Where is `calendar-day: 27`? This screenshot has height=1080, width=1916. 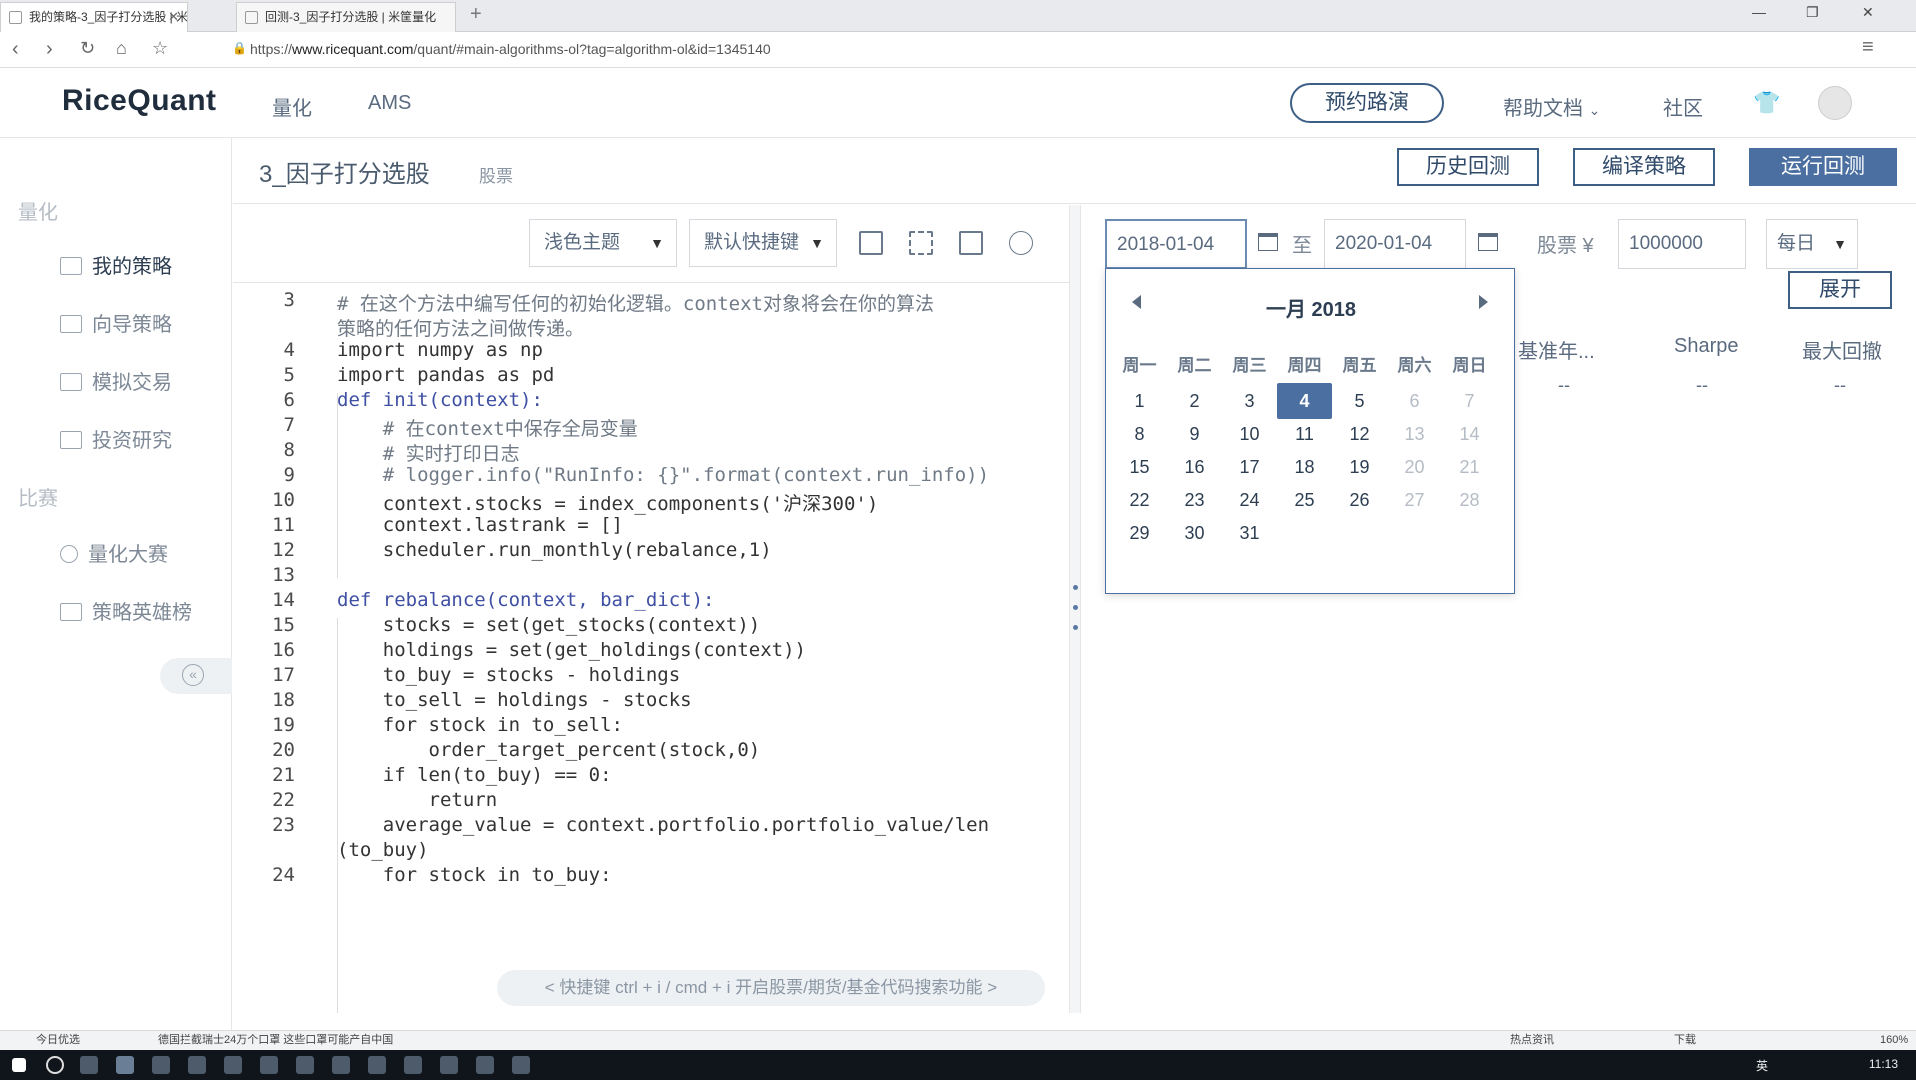 calendar-day: 27 is located at coordinates (1414, 500).